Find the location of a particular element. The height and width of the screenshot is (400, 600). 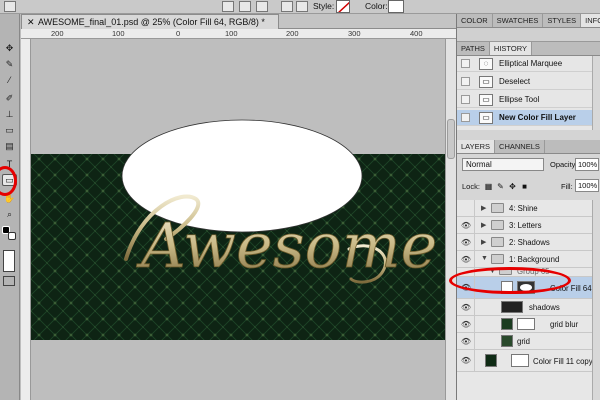

lock-transparency-icon: ▦ is located at coordinates (488, 186).